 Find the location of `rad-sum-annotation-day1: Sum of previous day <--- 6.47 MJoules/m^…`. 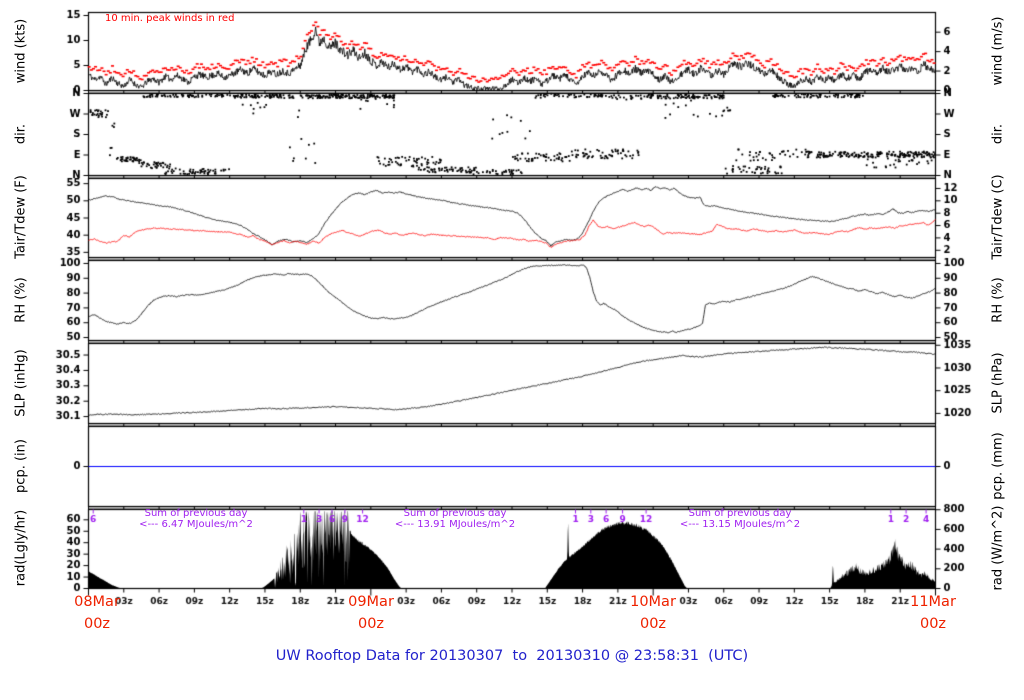

rad-sum-annotation-day1: Sum of previous day <--- 6.47 MJoules/m^… is located at coordinates (196, 519).